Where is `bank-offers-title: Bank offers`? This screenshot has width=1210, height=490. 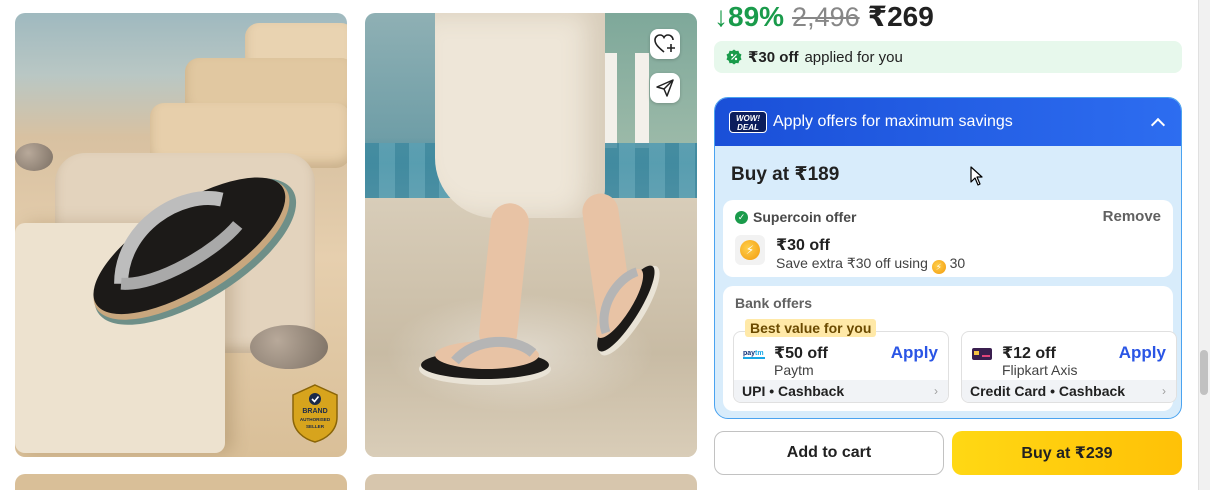 bank-offers-title: Bank offers is located at coordinates (774, 303).